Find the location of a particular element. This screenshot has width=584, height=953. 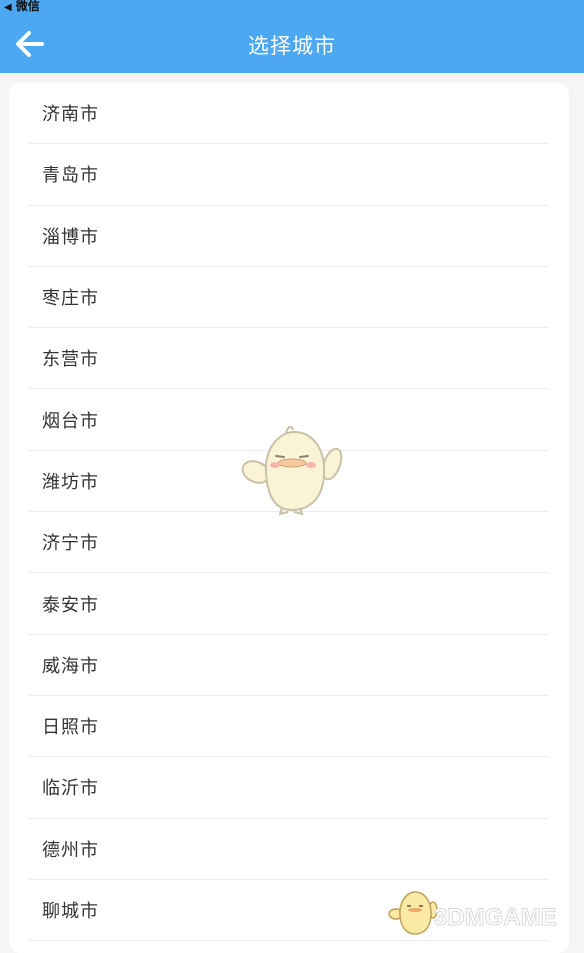

watermark-text: 3DMGAME is located at coordinates (496, 918).